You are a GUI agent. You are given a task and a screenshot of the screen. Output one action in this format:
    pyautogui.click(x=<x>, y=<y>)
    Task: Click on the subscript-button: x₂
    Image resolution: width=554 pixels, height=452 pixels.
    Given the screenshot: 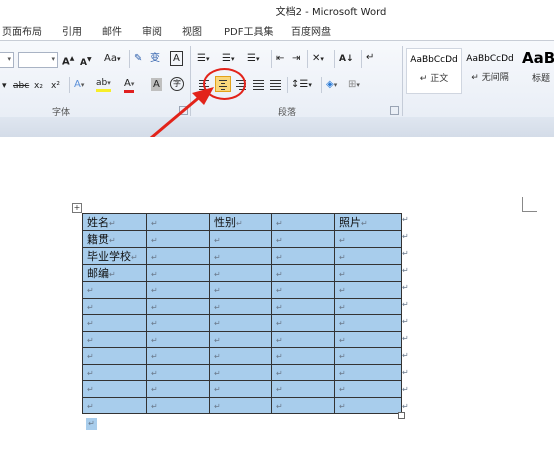 What is the action you would take?
    pyautogui.click(x=38, y=86)
    